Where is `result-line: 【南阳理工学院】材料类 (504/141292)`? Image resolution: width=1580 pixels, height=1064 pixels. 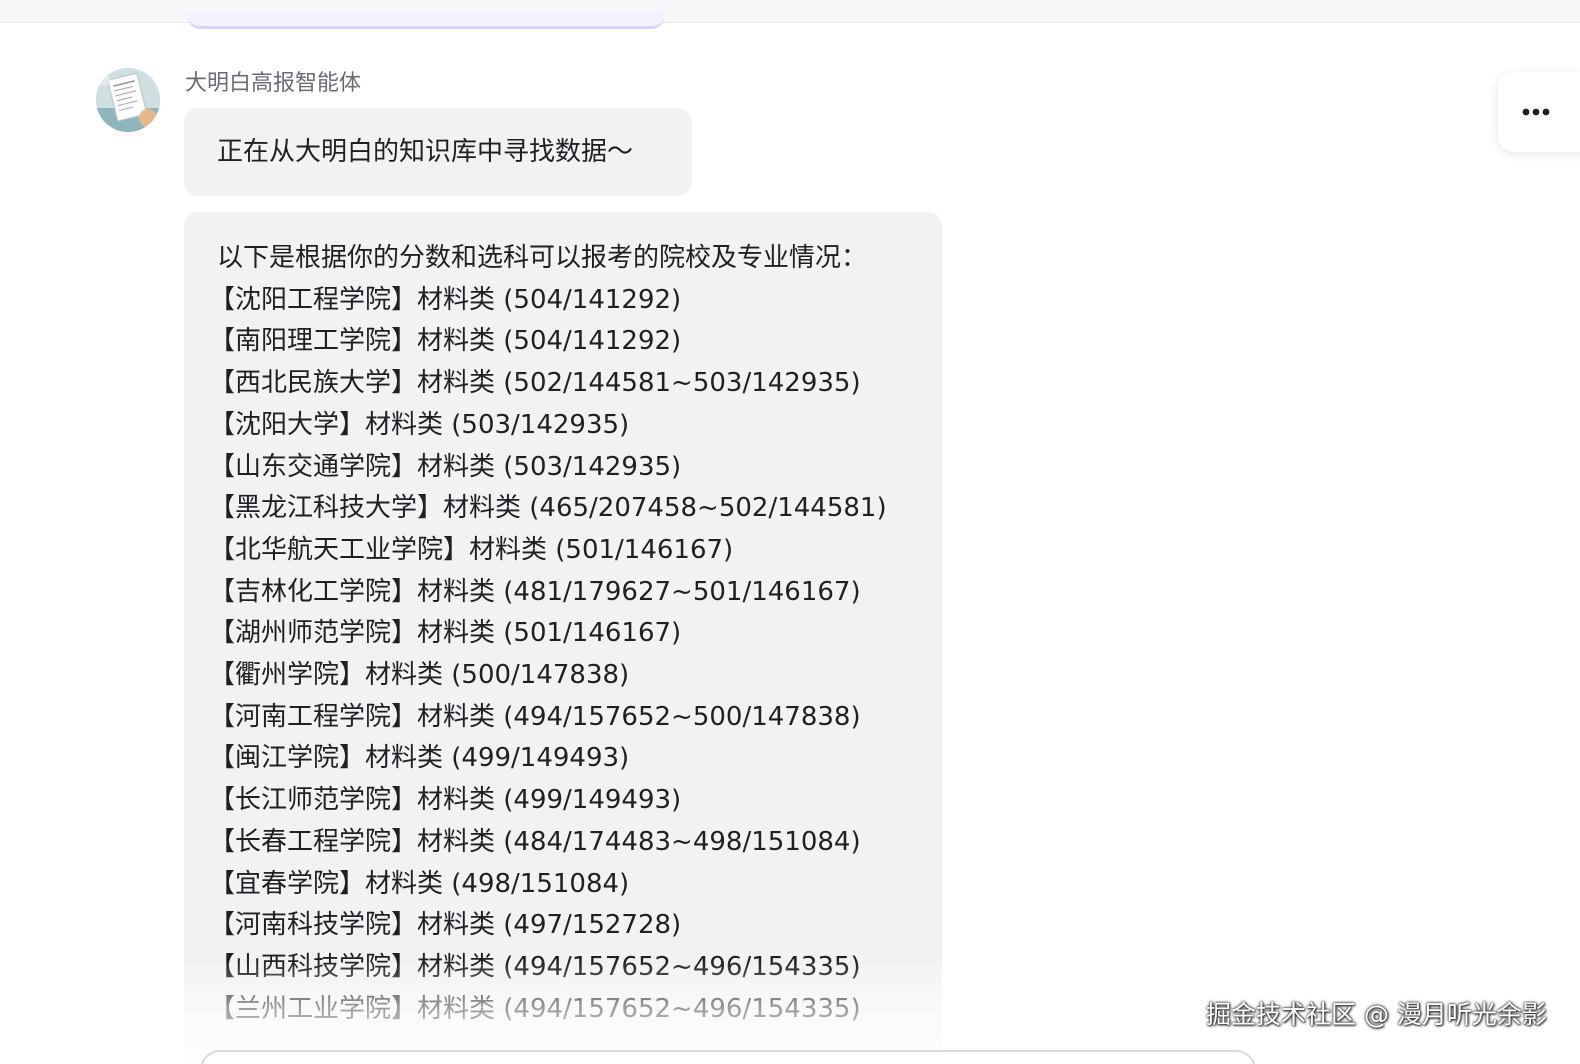 result-line: 【南阳理工学院】材料类 (504/141292) is located at coordinates (445, 341).